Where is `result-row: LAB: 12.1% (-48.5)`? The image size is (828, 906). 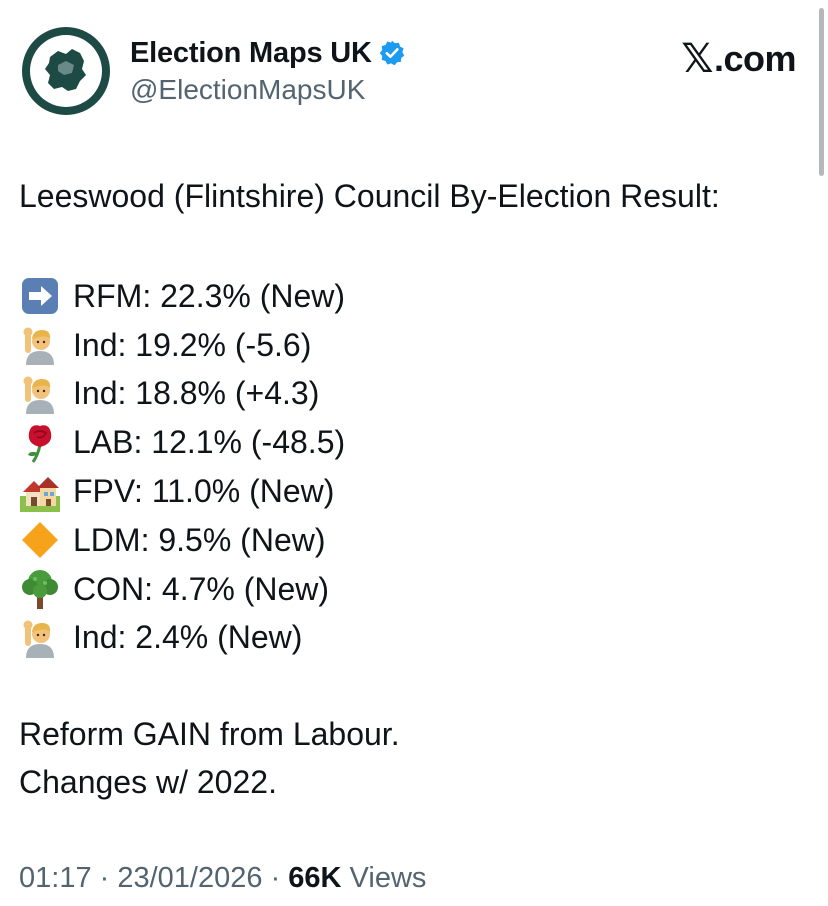 result-row: LAB: 12.1% (-48.5) is located at coordinates (182, 442).